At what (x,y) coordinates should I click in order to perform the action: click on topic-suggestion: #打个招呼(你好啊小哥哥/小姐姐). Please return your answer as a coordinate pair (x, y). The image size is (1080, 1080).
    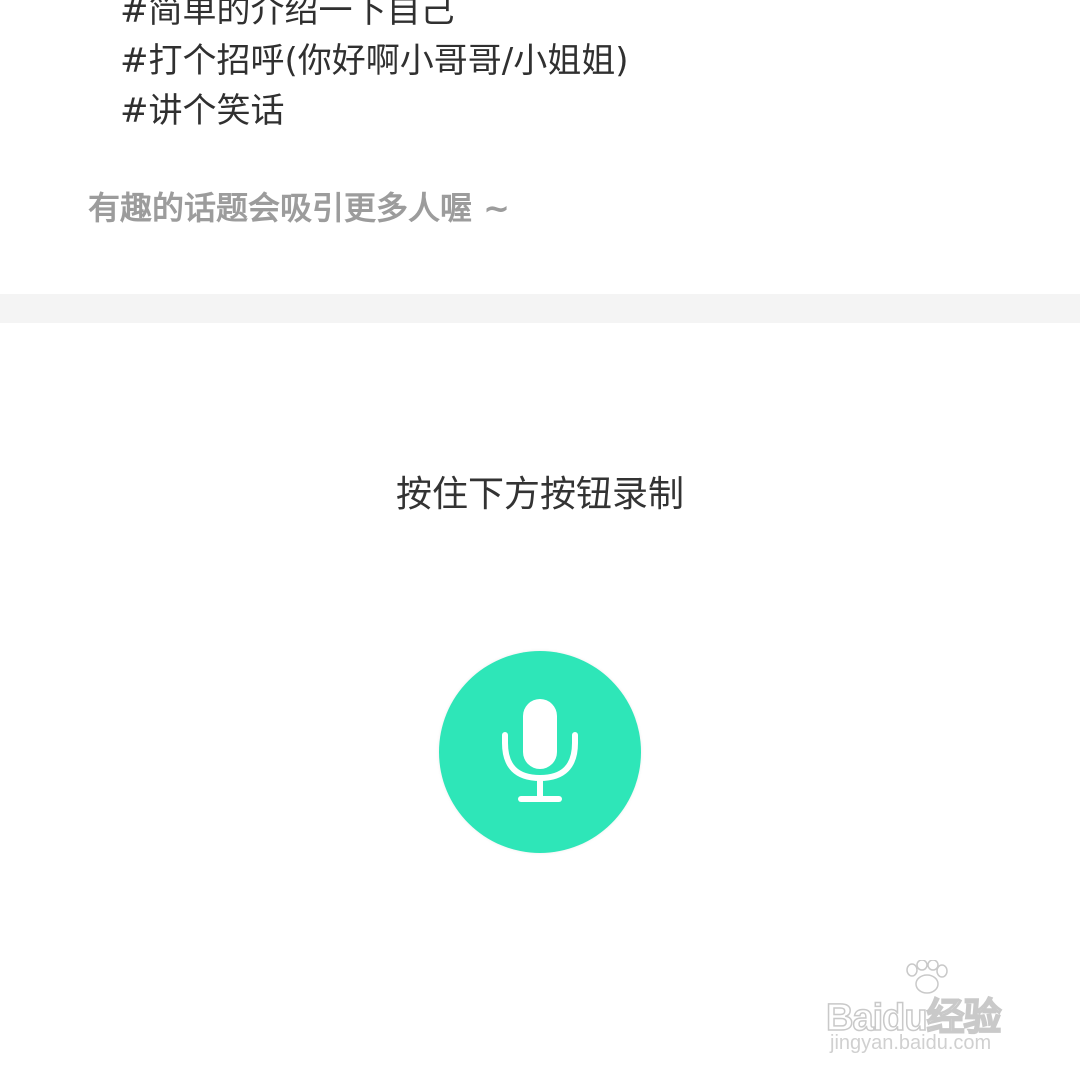
    Looking at the image, I should click on (374, 61).